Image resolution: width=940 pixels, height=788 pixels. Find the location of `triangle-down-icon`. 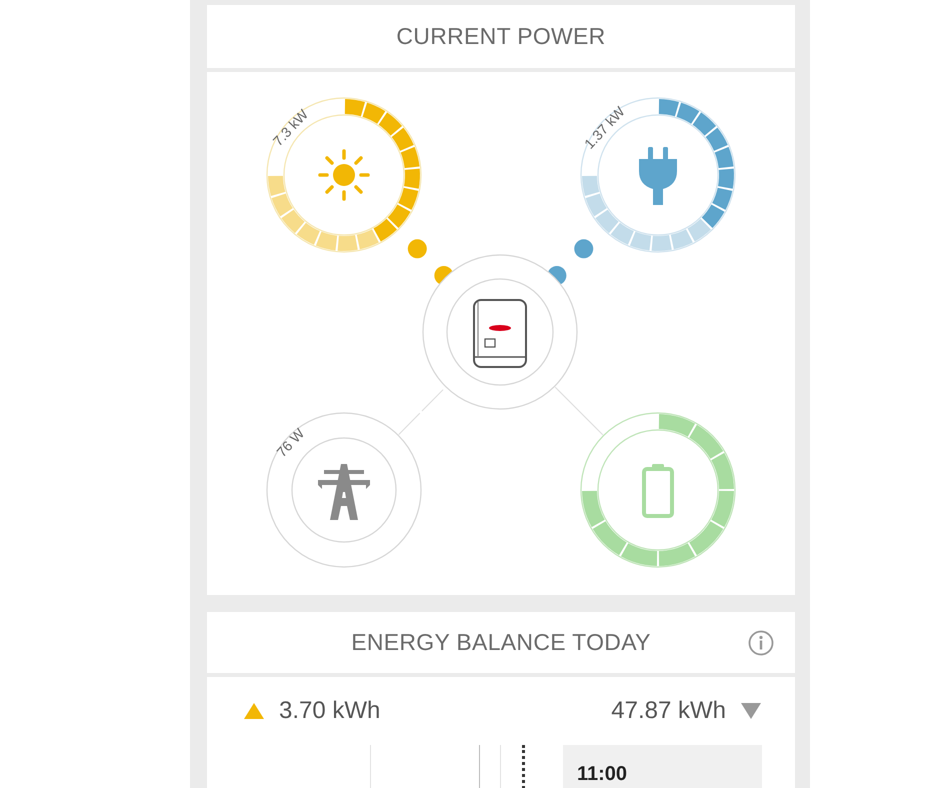

triangle-down-icon is located at coordinates (751, 711).